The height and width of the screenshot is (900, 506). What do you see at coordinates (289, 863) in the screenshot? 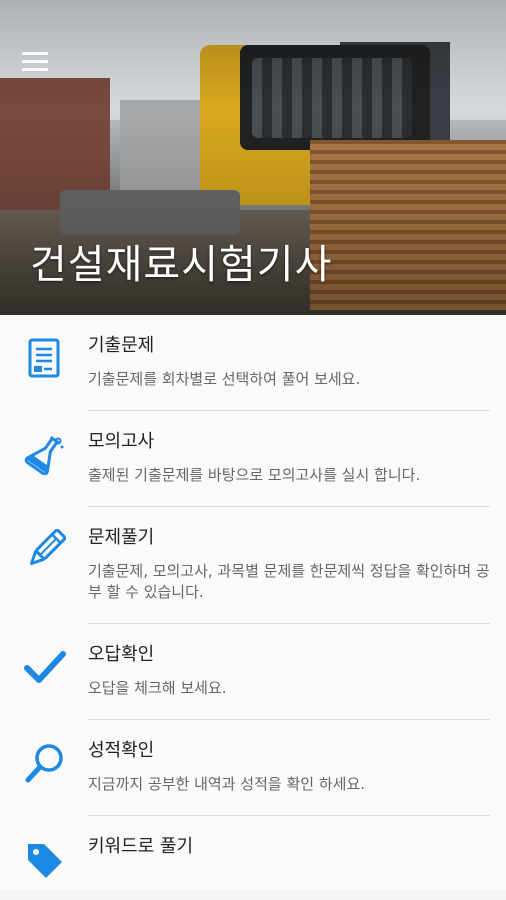
I see `menu-item-texts: 키워드로 풀기` at bounding box center [289, 863].